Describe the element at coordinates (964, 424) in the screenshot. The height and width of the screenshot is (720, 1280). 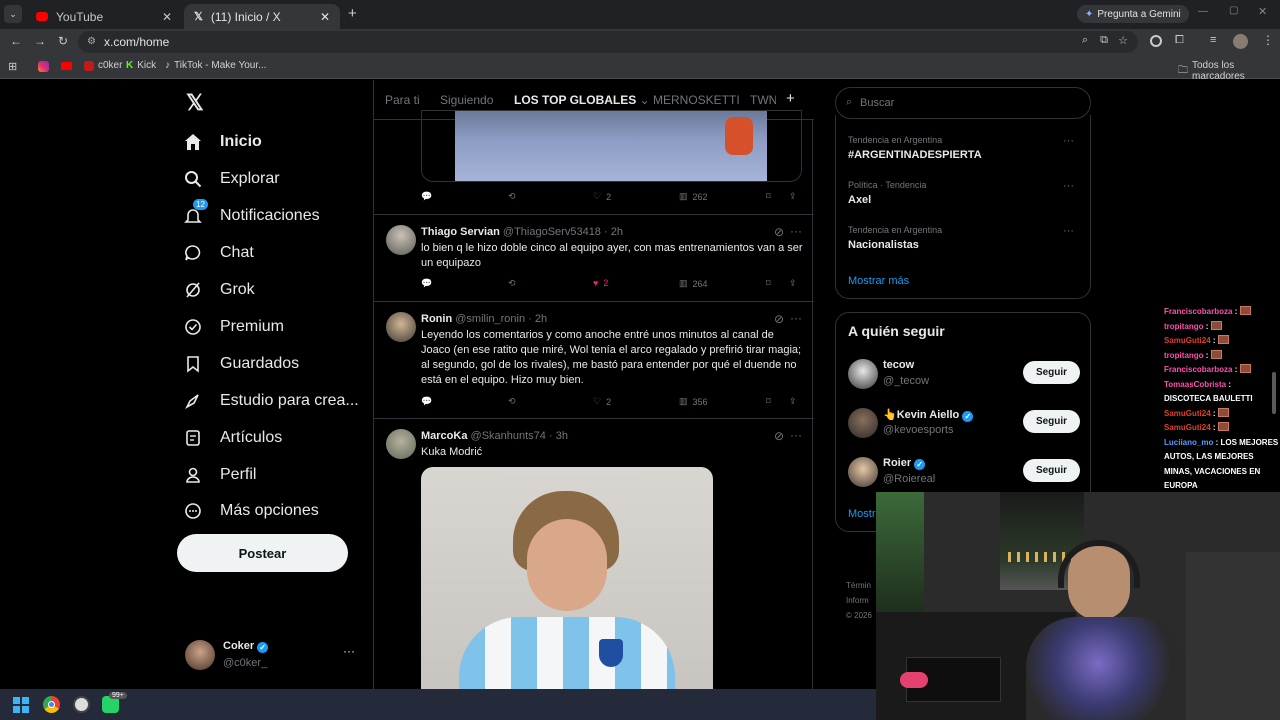
I see `follow-suggestion: 👆Kevin Aiello ✓ @kevoesports Seguir` at that location.